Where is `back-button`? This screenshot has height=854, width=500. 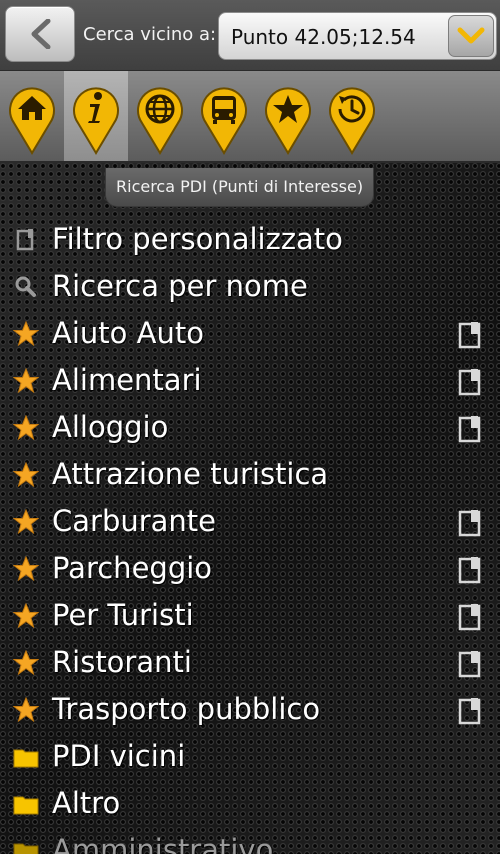 back-button is located at coordinates (40, 34).